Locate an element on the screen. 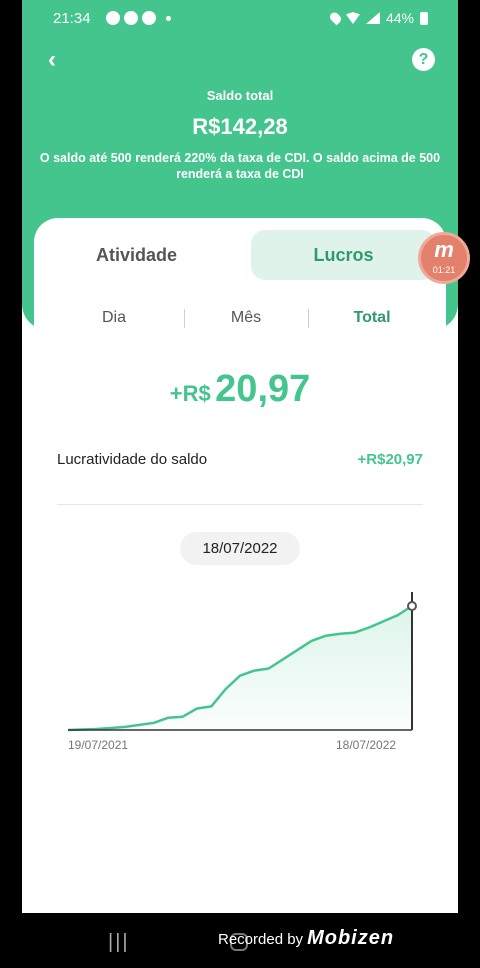  profit-amount: +R$ 20,97 is located at coordinates (240, 389).